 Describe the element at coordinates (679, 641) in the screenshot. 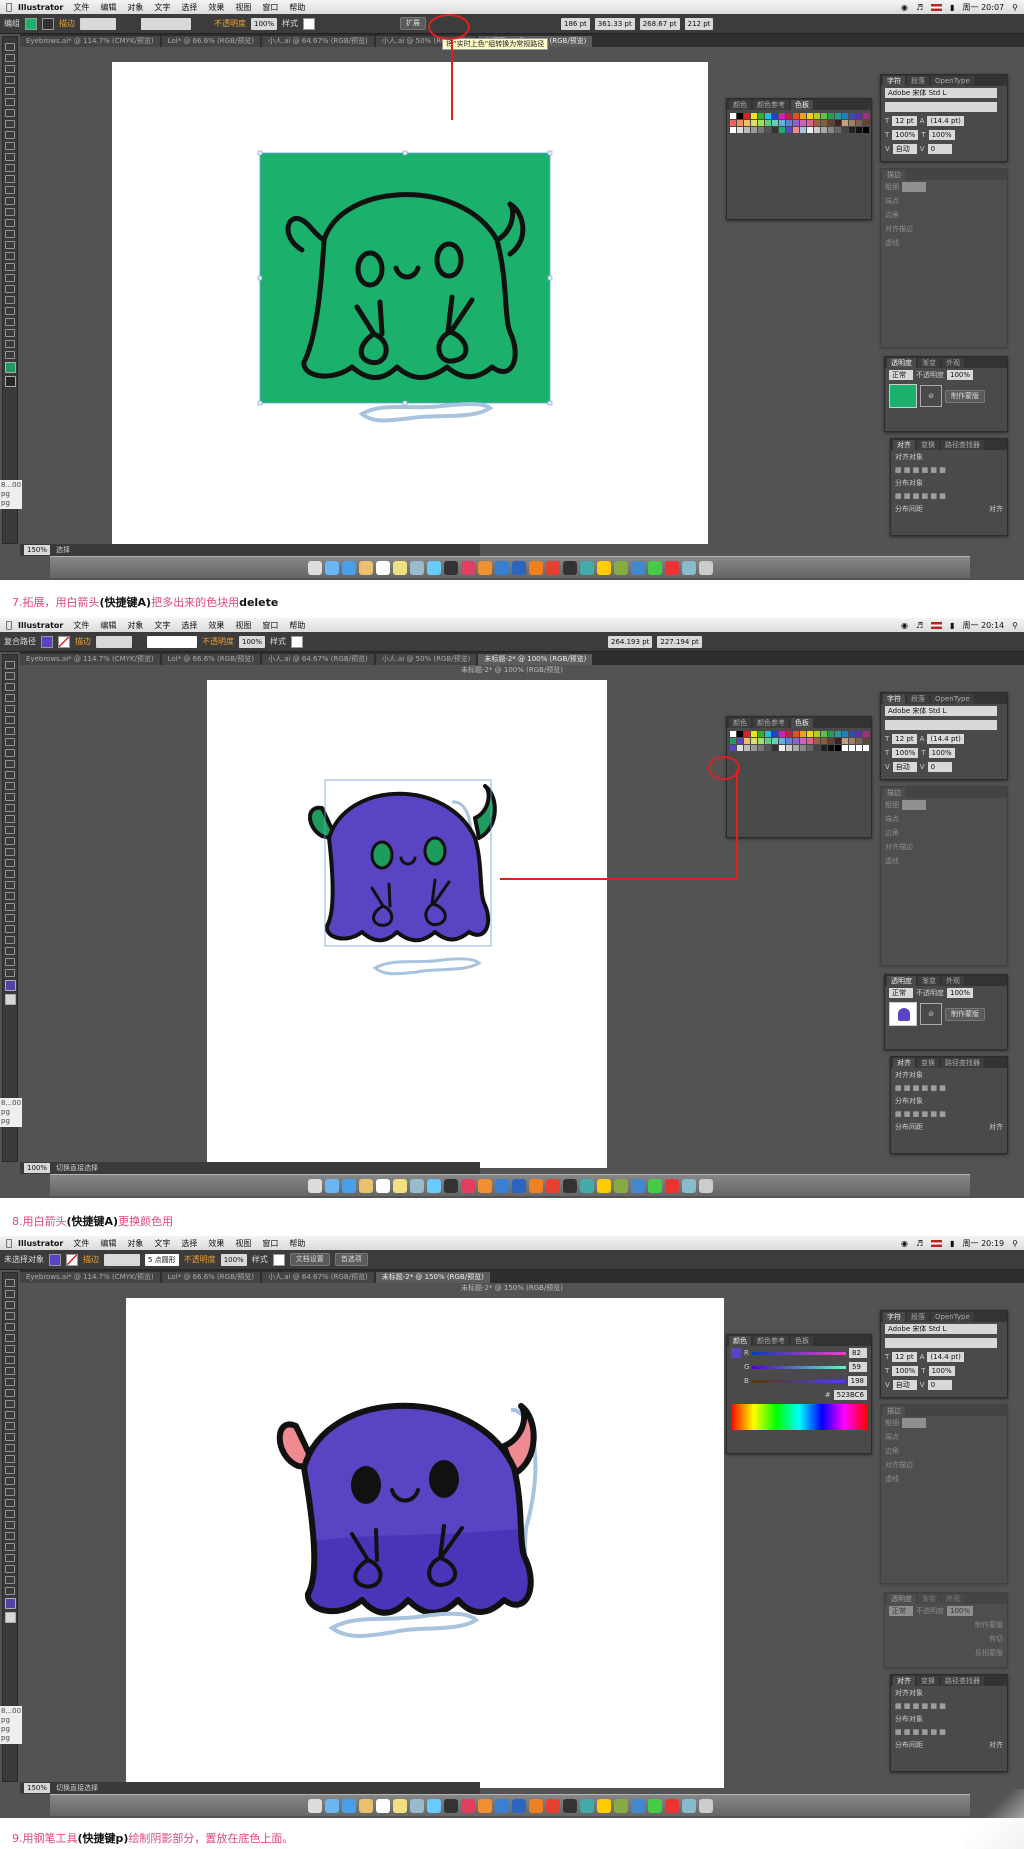

I see `height-field: 227.194 pt` at that location.